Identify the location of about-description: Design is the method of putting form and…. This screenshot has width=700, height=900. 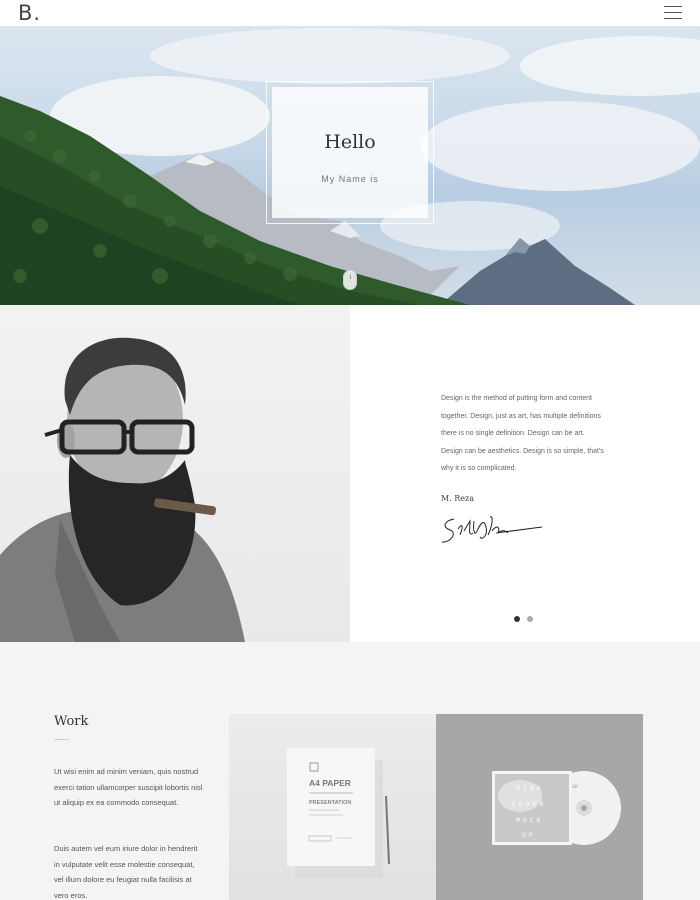
(531, 434).